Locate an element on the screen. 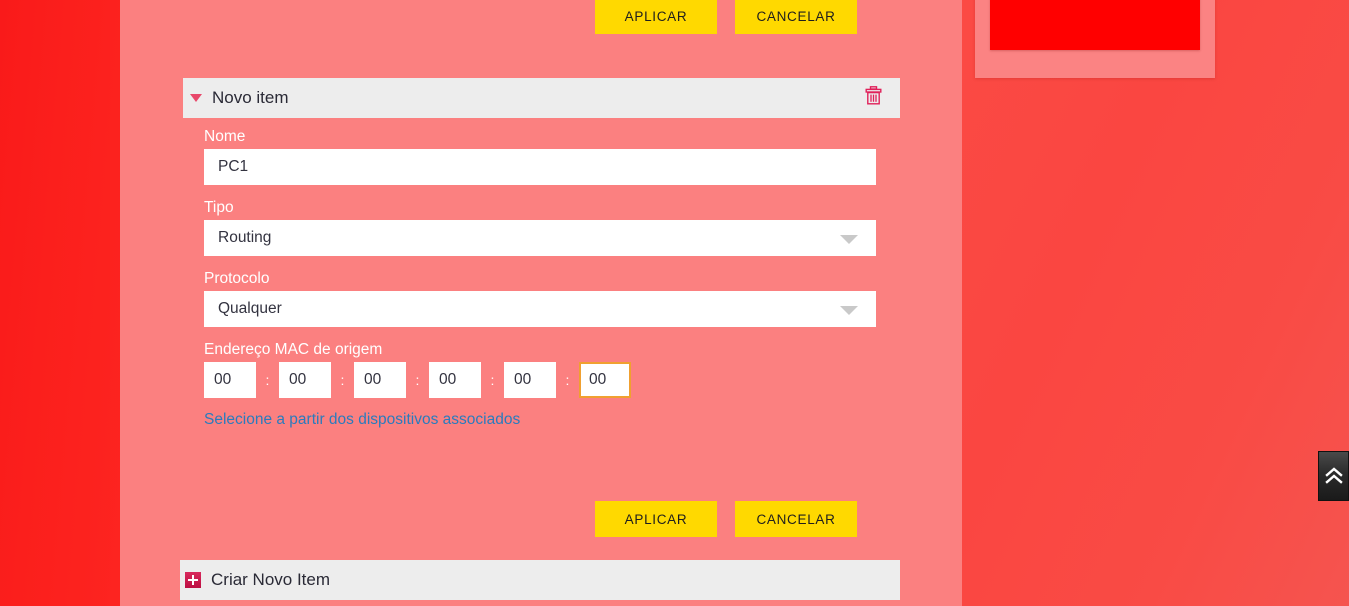 This screenshot has width=1349, height=606. right-red-block is located at coordinates (1095, 25).